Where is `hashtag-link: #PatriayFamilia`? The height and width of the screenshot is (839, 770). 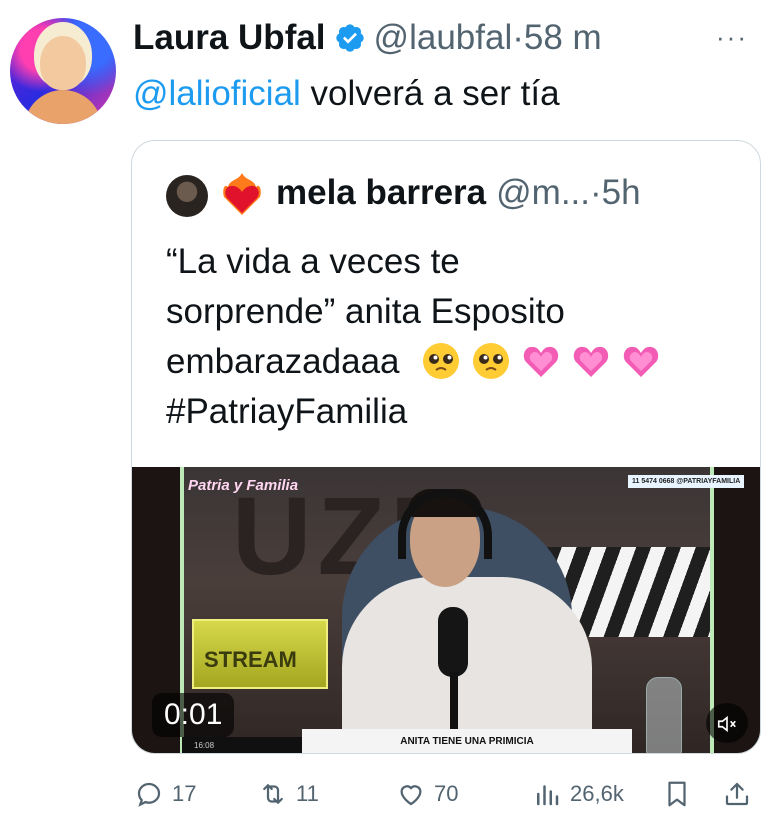
hashtag-link: #PatriayFamilia is located at coordinates (456, 412).